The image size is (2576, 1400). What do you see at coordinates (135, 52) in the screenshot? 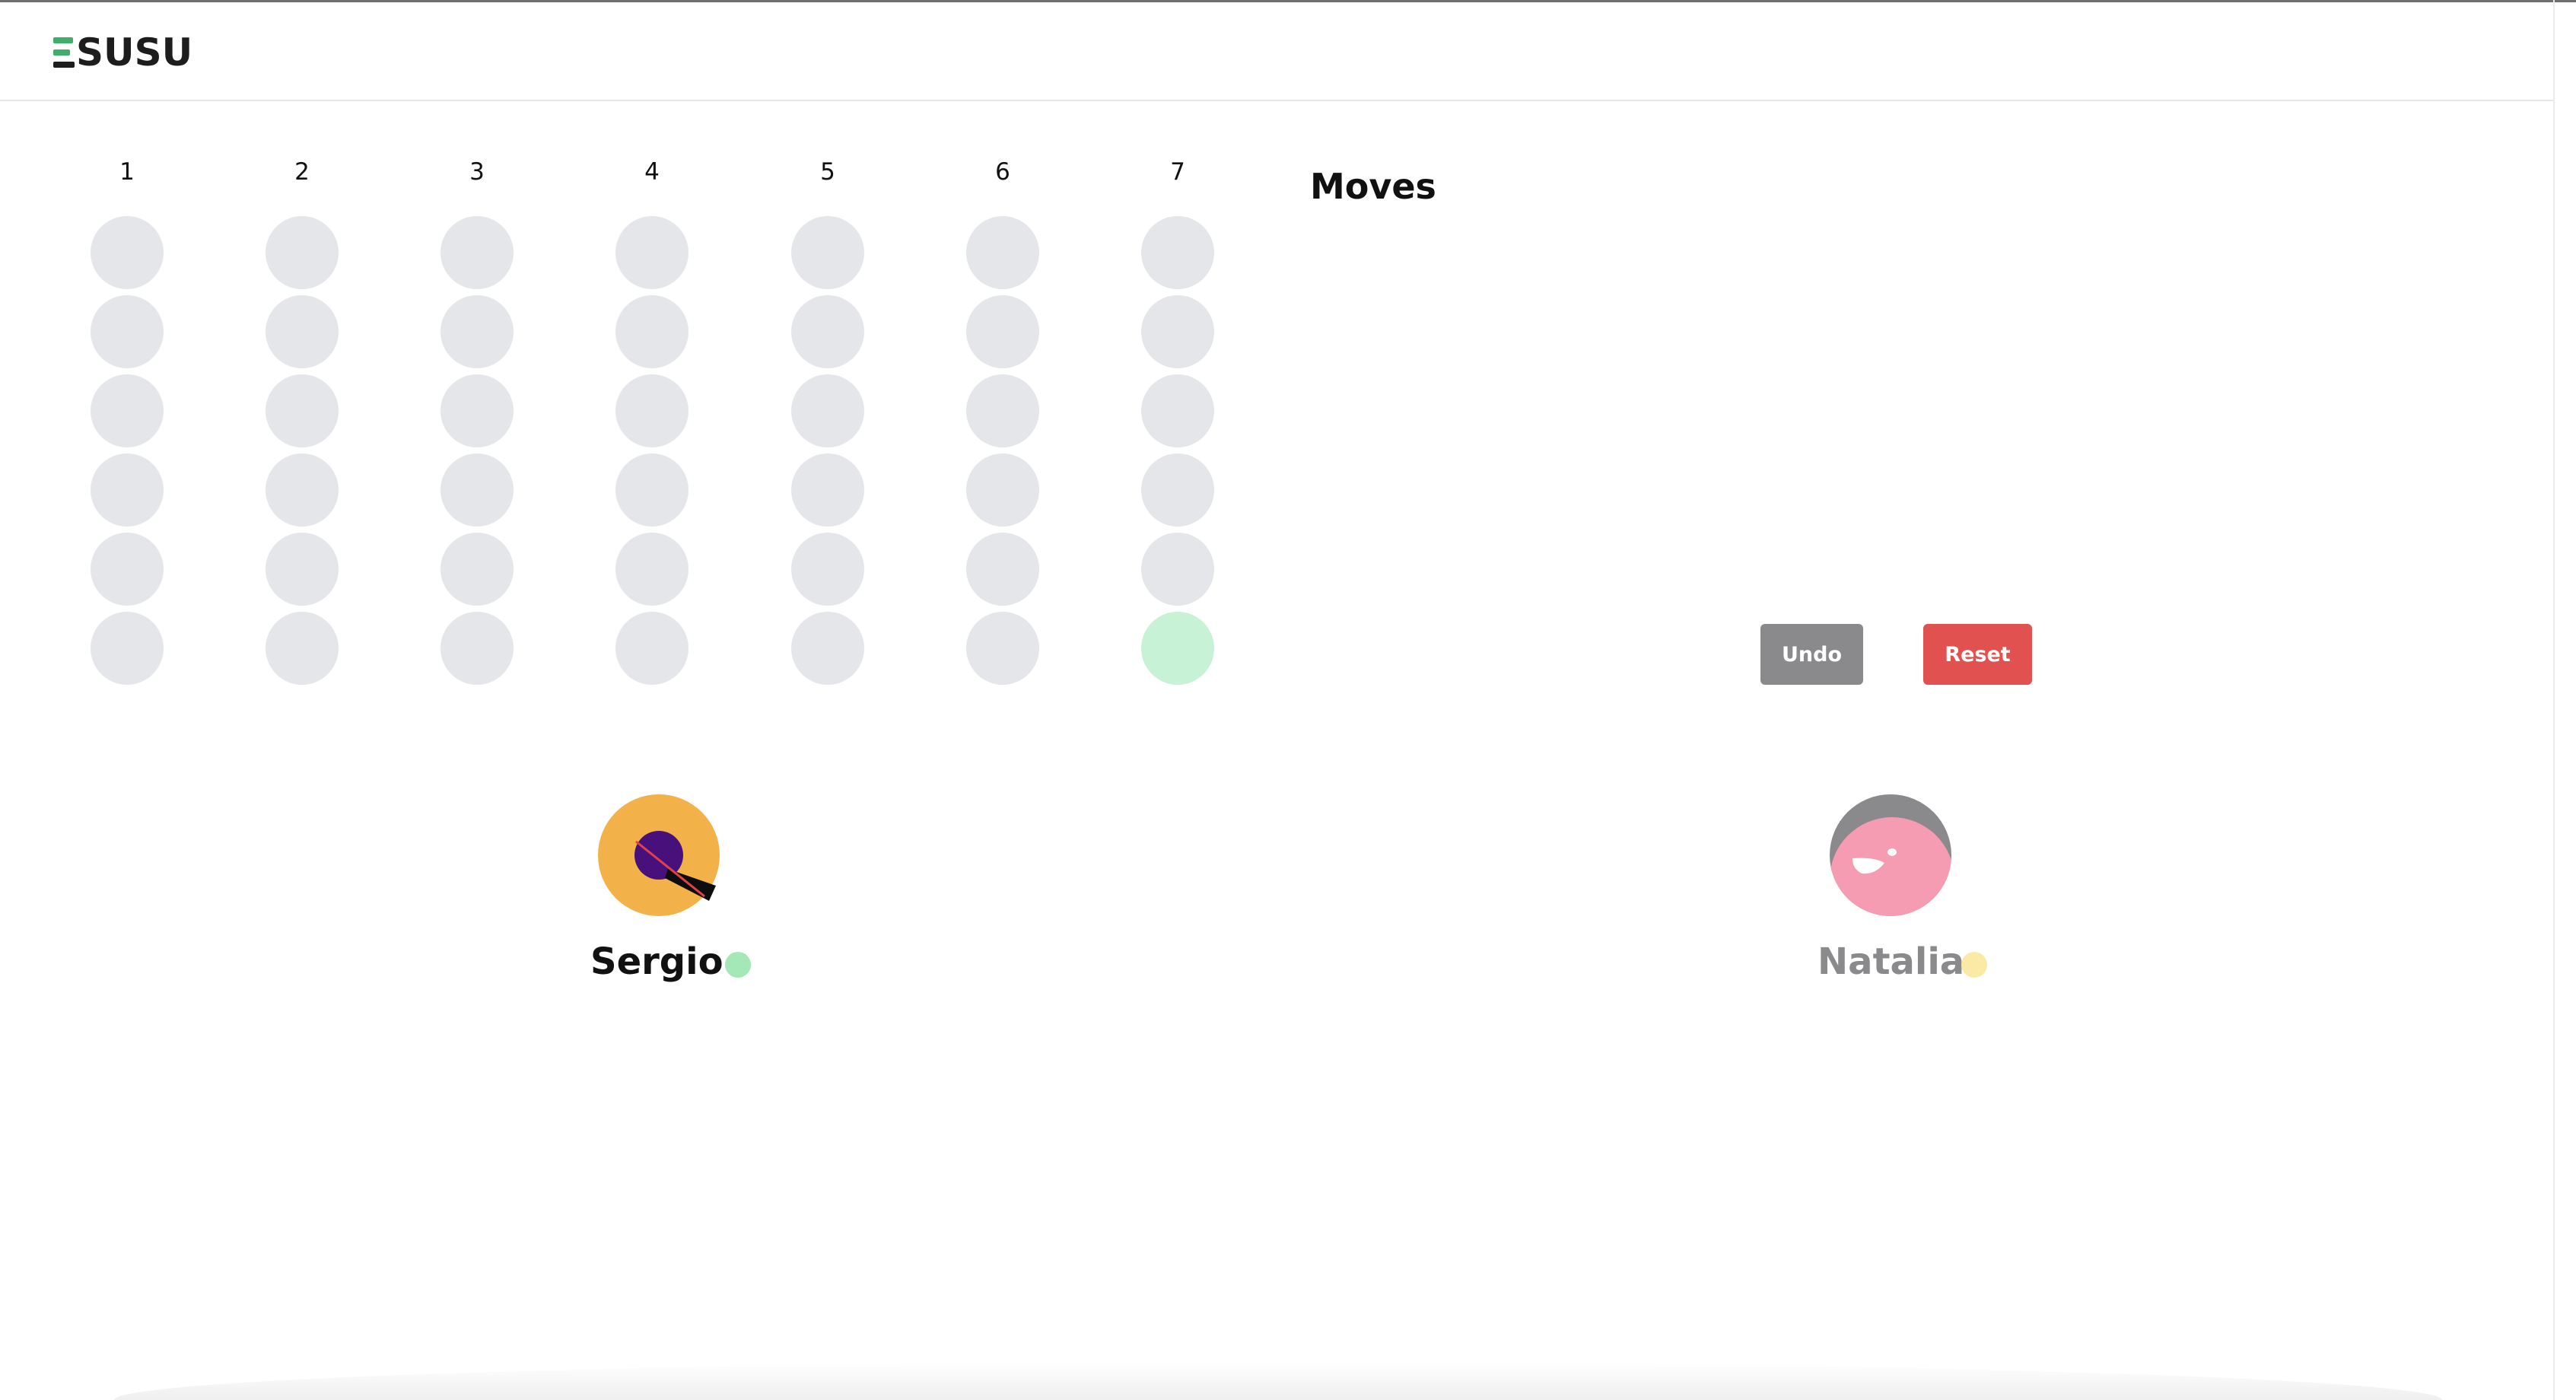
I see `logo-text: SUSU` at bounding box center [135, 52].